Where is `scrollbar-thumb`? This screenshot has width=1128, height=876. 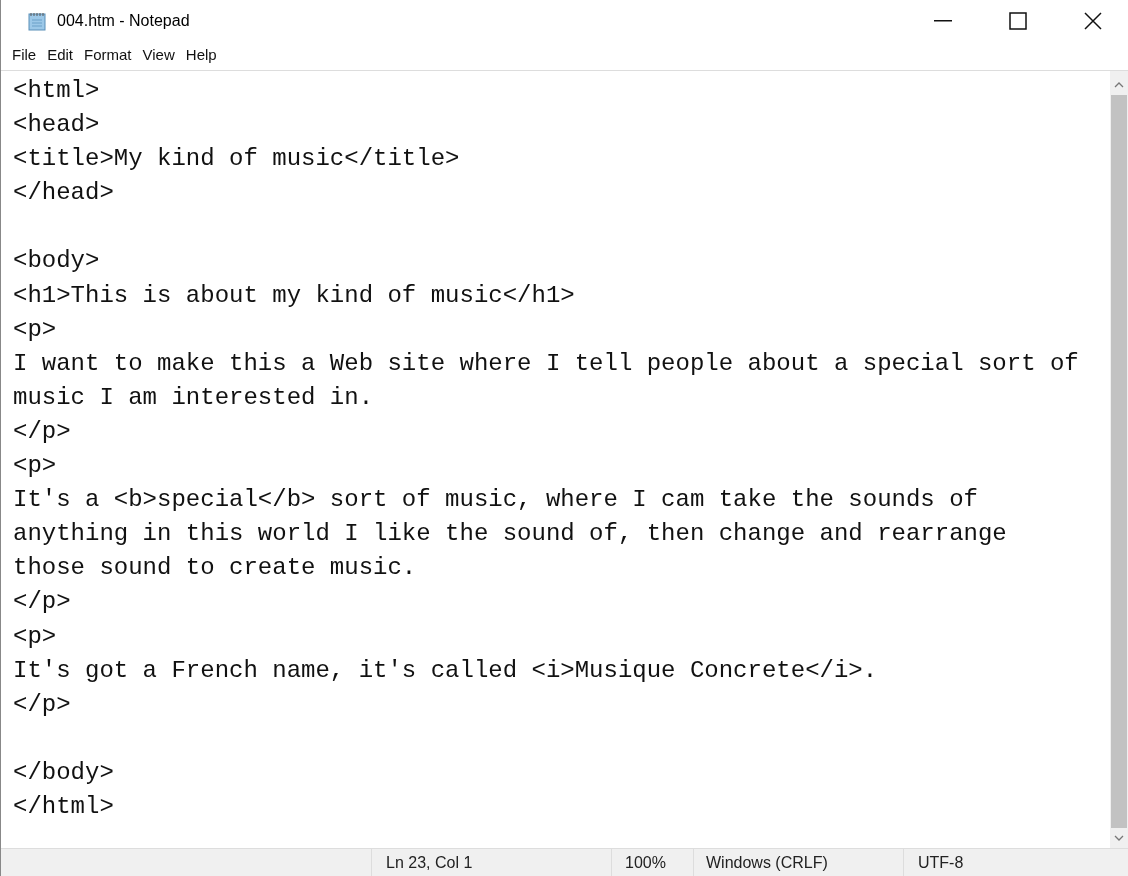
scrollbar-thumb is located at coordinates (1119, 461).